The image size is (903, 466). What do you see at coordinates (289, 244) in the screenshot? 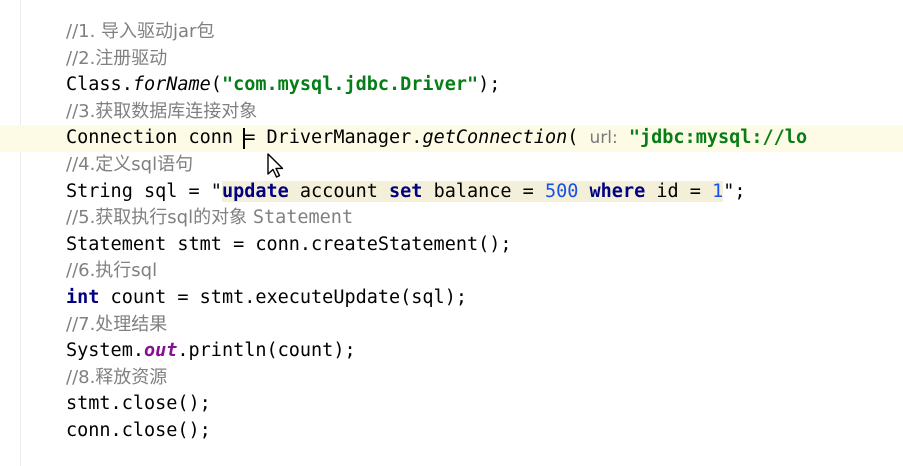
I see `code-text: Statement stmt = conn.createStatement();` at bounding box center [289, 244].